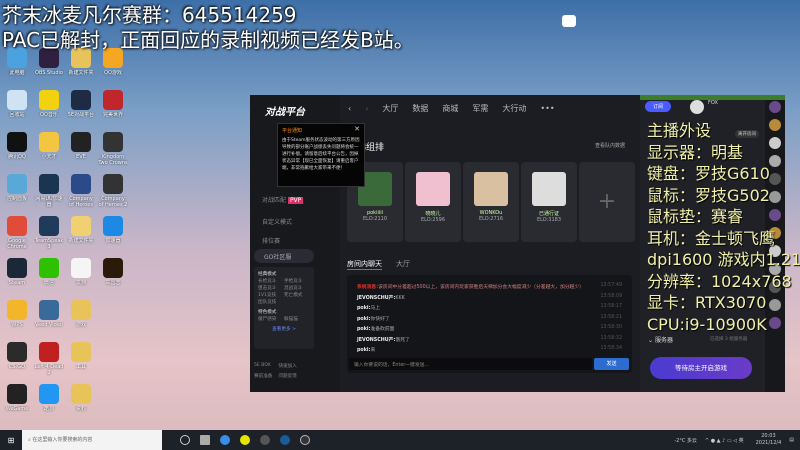 The height and width of the screenshot is (450, 800). What do you see at coordinates (17, 149) in the screenshot?
I see `desktop-icon: 腾讯QQ` at bounding box center [17, 149].